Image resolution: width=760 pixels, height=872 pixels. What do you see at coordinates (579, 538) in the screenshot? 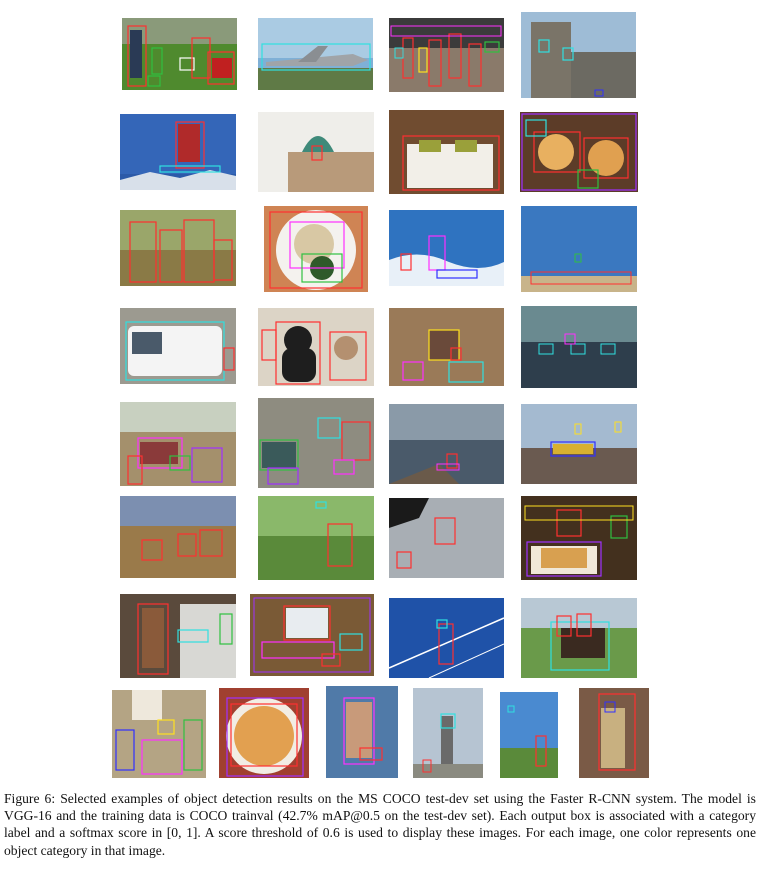
I see `detection-image-sandwich-table` at bounding box center [579, 538].